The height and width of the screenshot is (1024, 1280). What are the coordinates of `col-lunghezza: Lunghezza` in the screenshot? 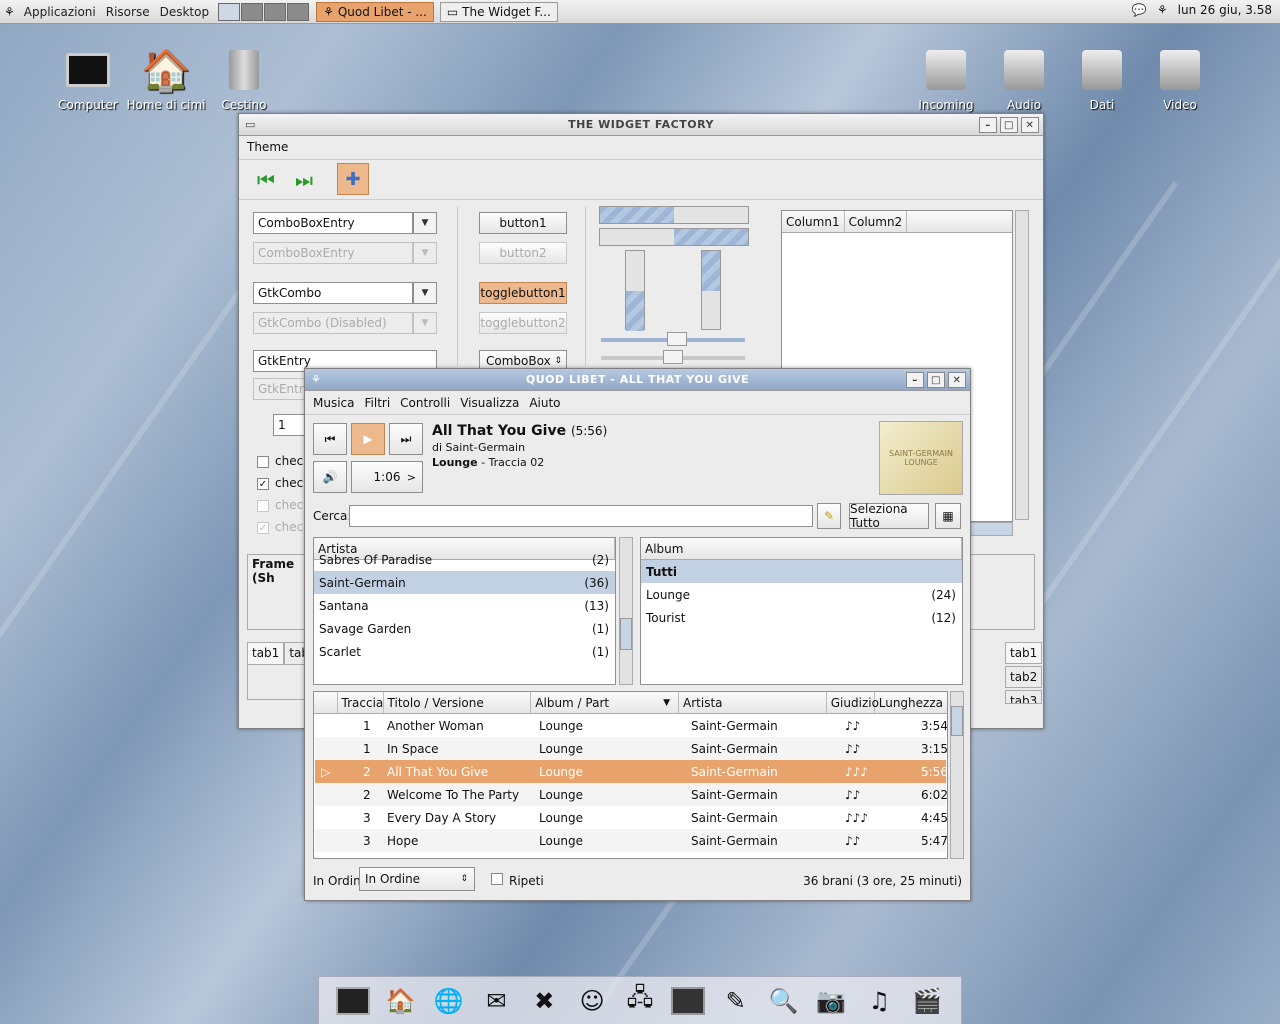 It's located at (911, 702).